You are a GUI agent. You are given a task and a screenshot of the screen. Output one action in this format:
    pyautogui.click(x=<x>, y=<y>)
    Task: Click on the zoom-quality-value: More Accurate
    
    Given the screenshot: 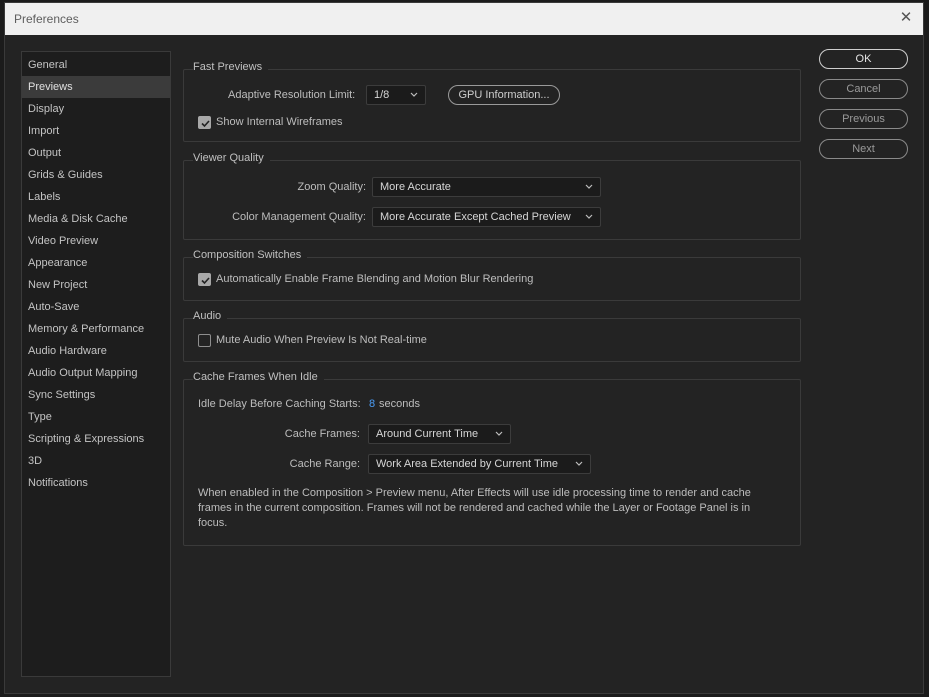 What is the action you would take?
    pyautogui.click(x=415, y=187)
    